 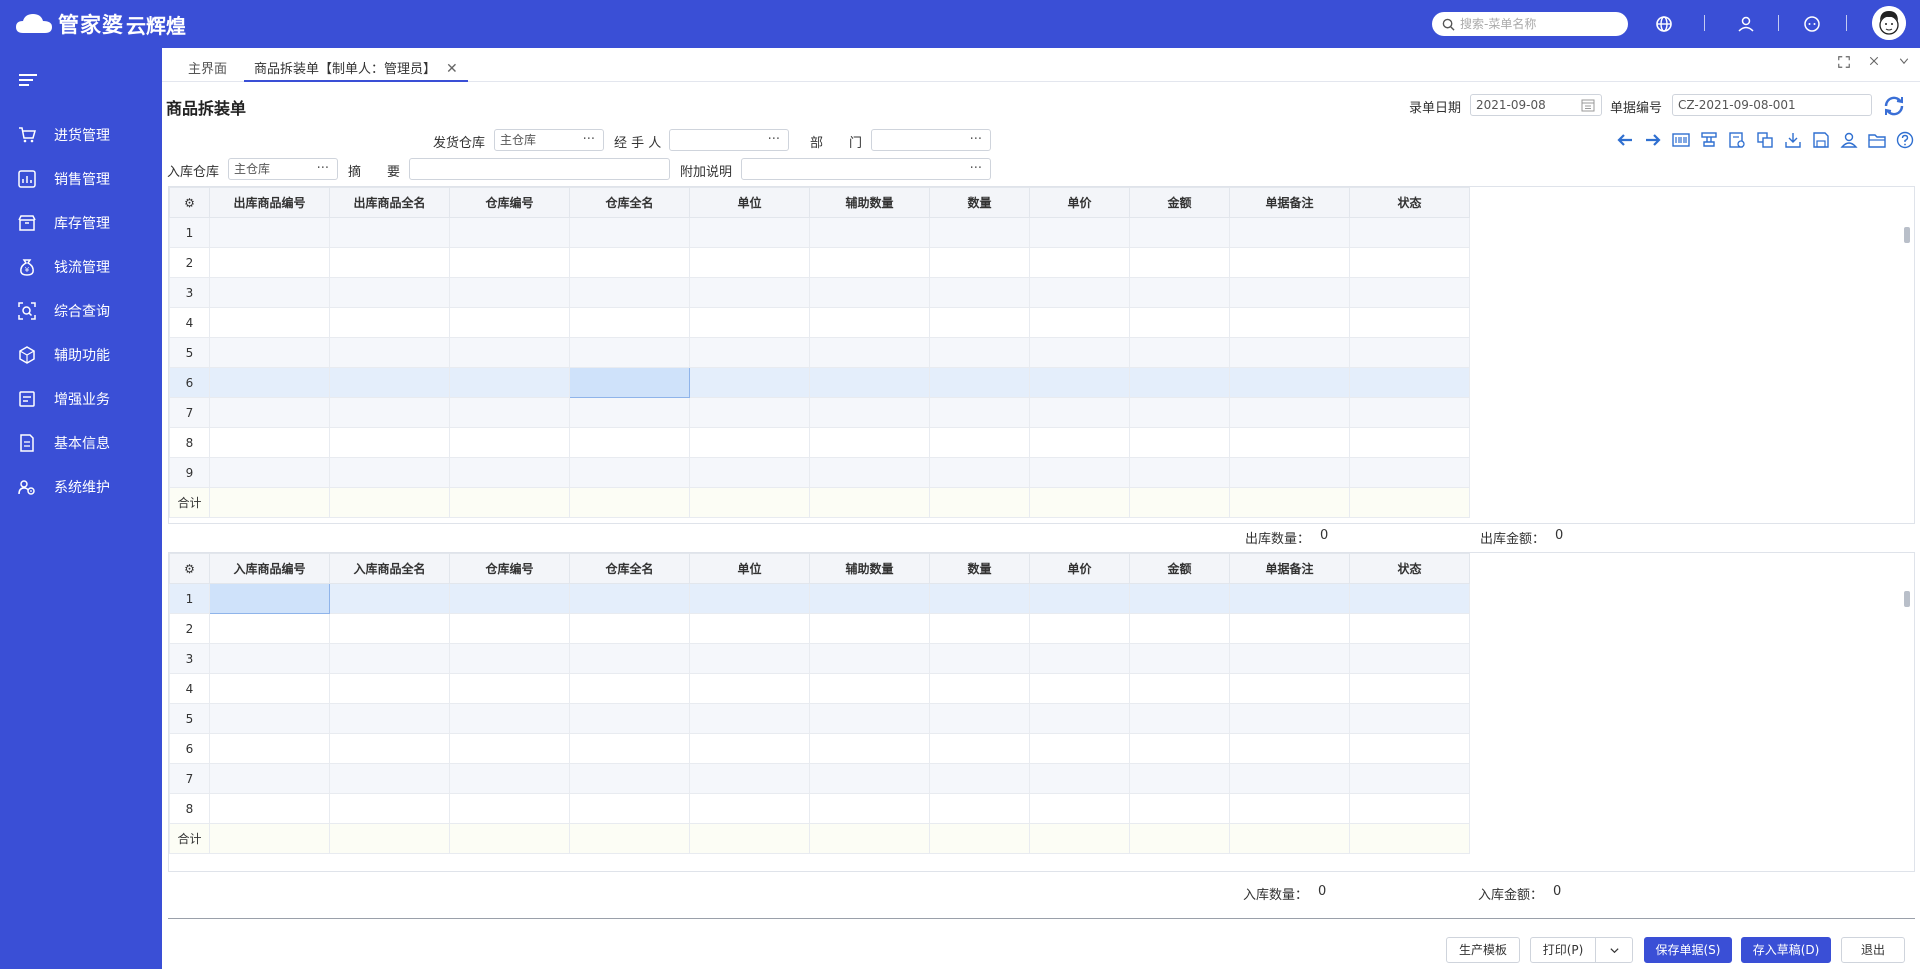 I want to click on user-switch-icon, so click(x=1746, y=24).